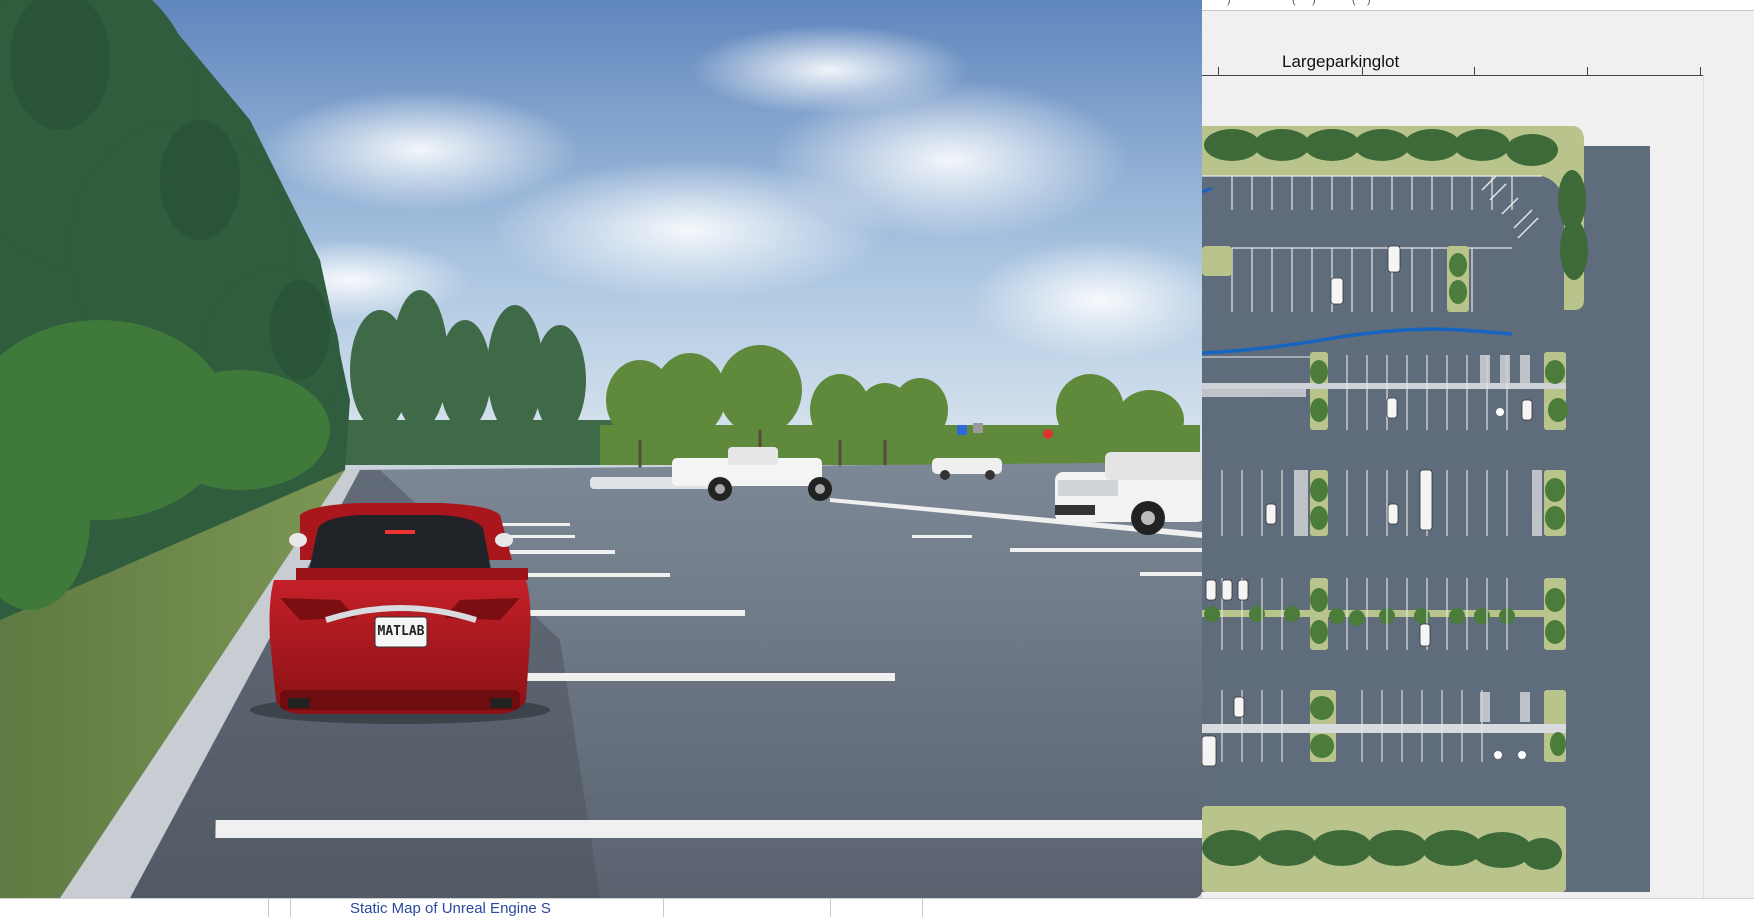 This screenshot has height=917, width=1754. I want to click on ego-vehicle-red-sedan, so click(400, 613).